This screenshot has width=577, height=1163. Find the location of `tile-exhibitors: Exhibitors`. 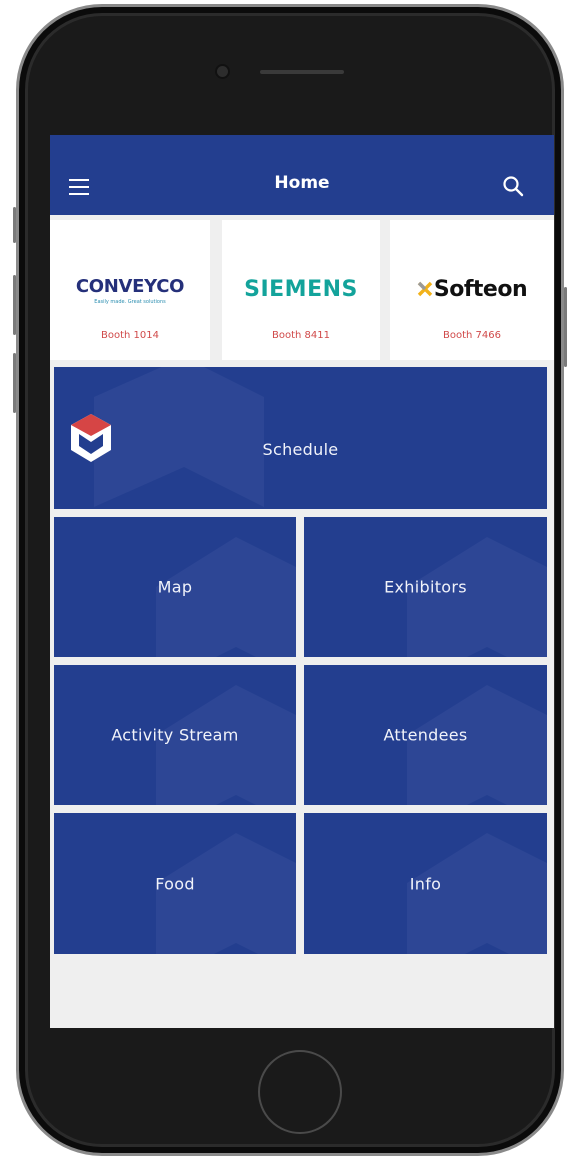

tile-exhibitors: Exhibitors is located at coordinates (425, 587).